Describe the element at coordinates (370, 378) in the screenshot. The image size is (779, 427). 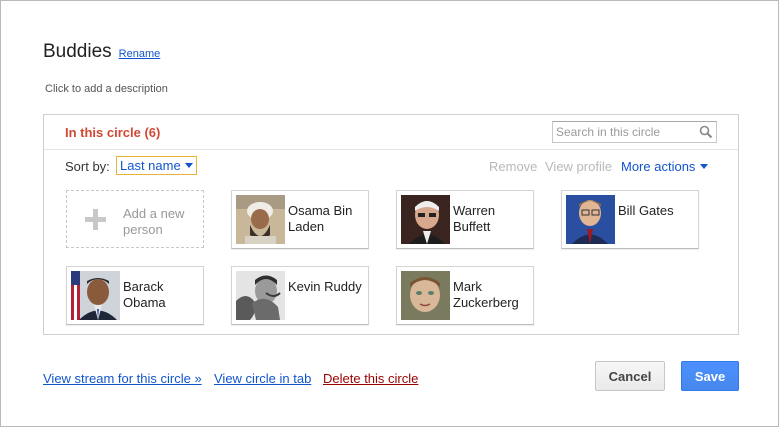
I see `delete-circle-link: Delete this circle` at that location.